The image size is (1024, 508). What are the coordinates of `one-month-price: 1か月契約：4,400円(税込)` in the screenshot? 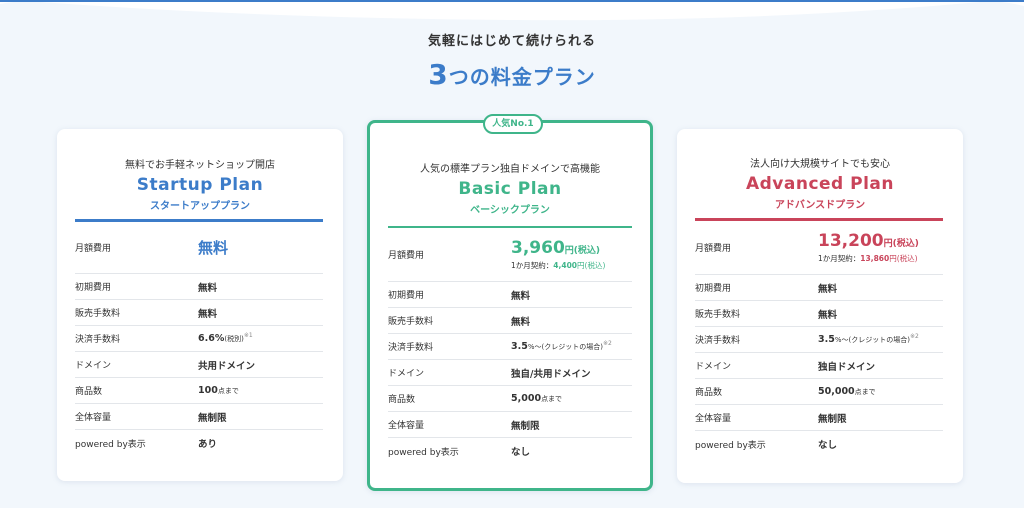 It's located at (558, 265).